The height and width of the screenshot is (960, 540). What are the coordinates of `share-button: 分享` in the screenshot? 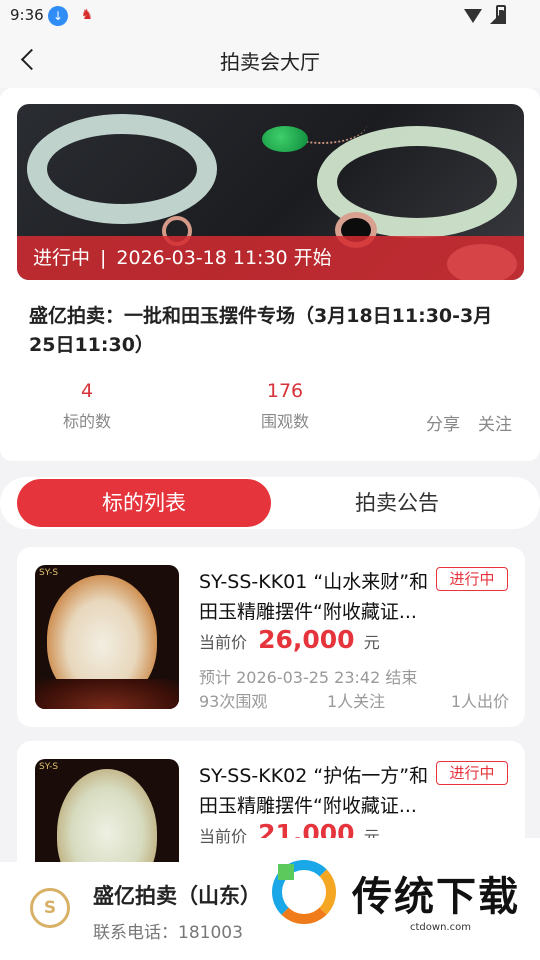 It's located at (443, 407).